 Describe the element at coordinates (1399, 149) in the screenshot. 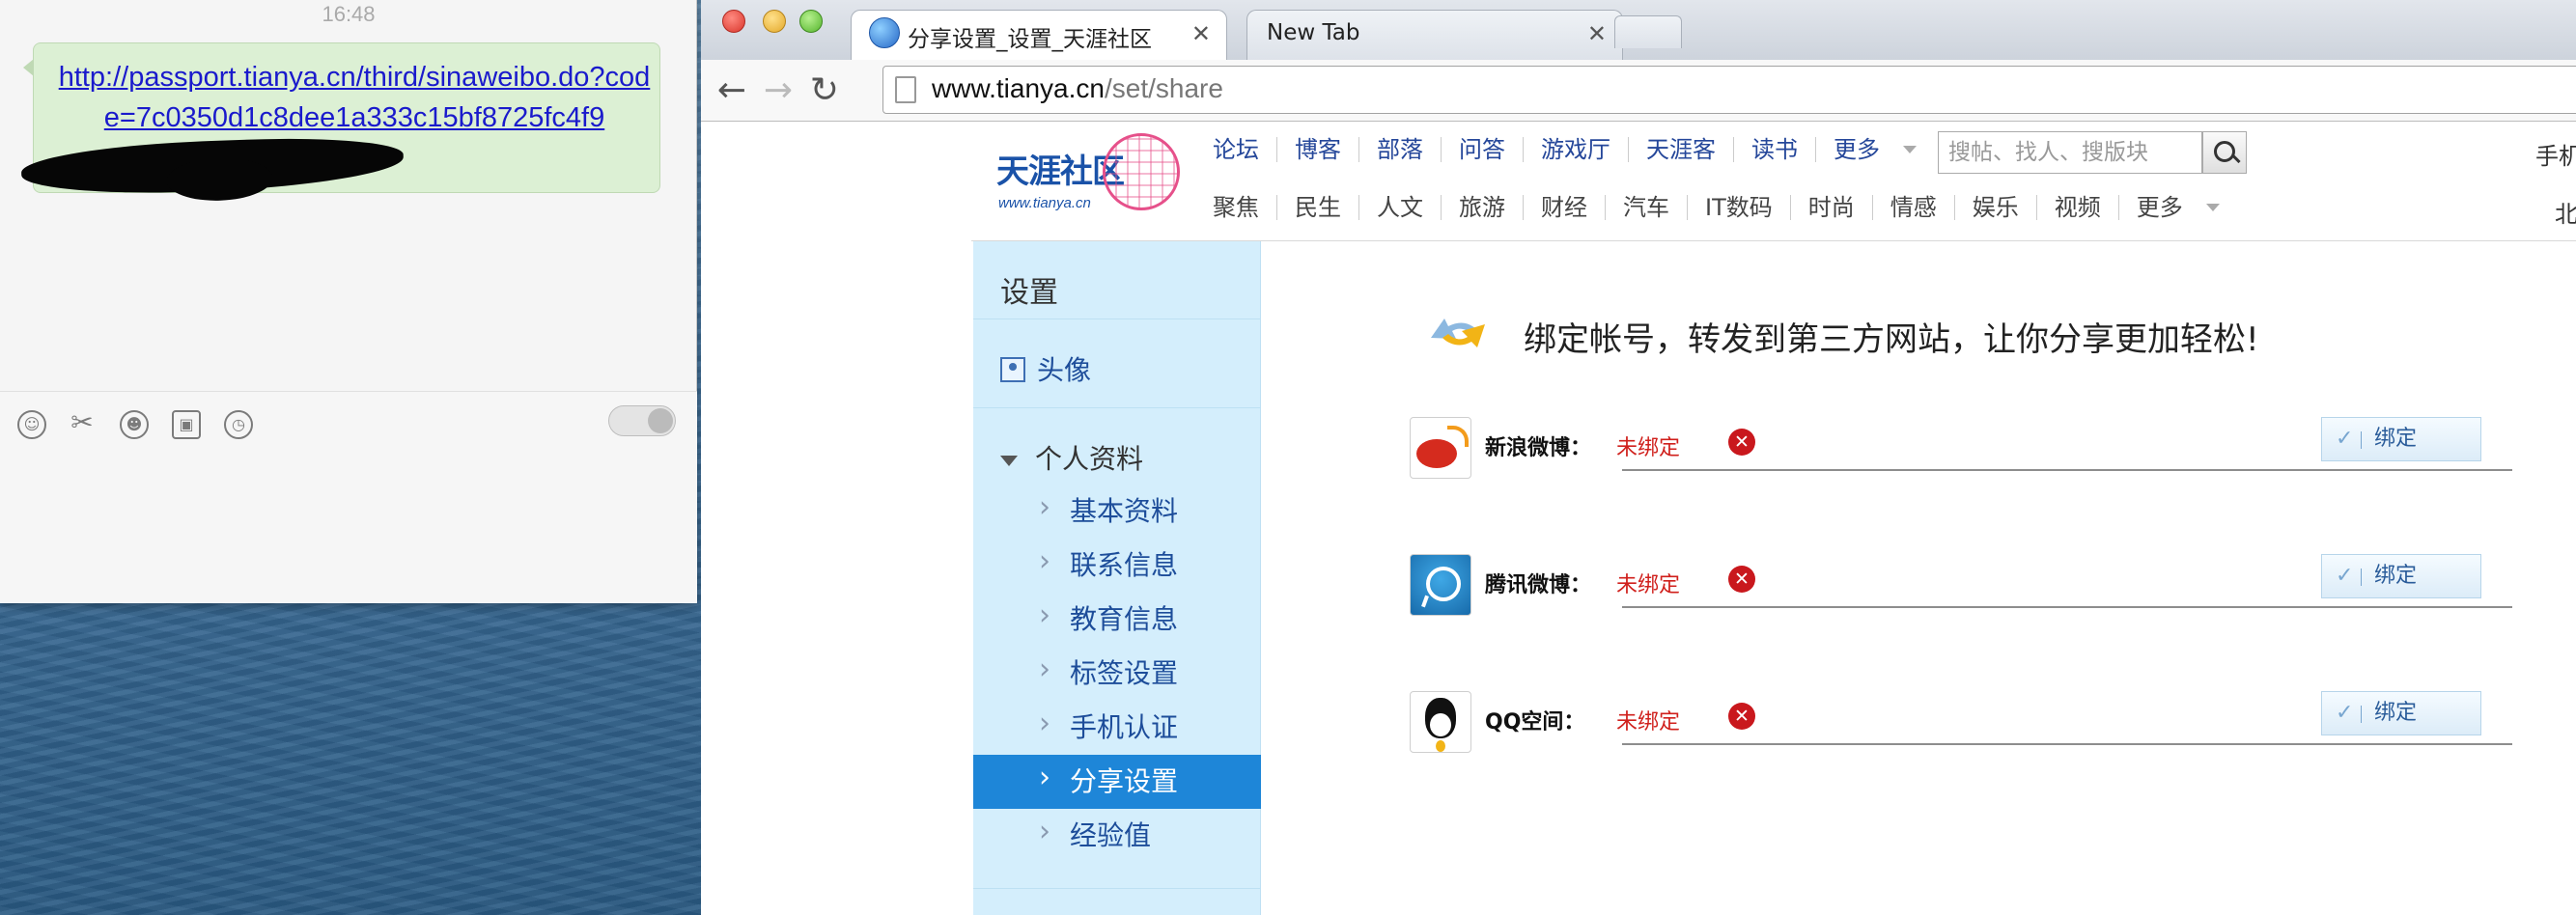

I see `nav-link-2: 部落` at that location.